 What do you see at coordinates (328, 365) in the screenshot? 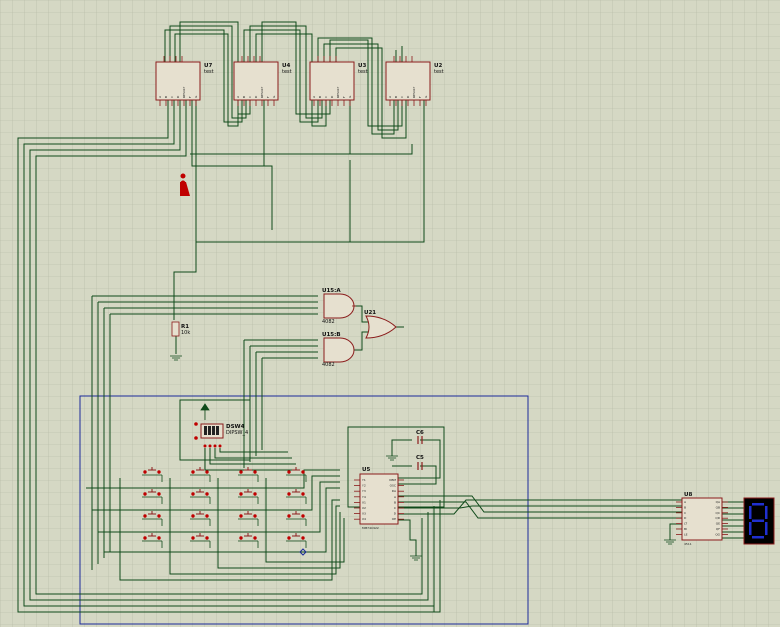
I see `and-gate-u15b-value: 4082` at bounding box center [328, 365].